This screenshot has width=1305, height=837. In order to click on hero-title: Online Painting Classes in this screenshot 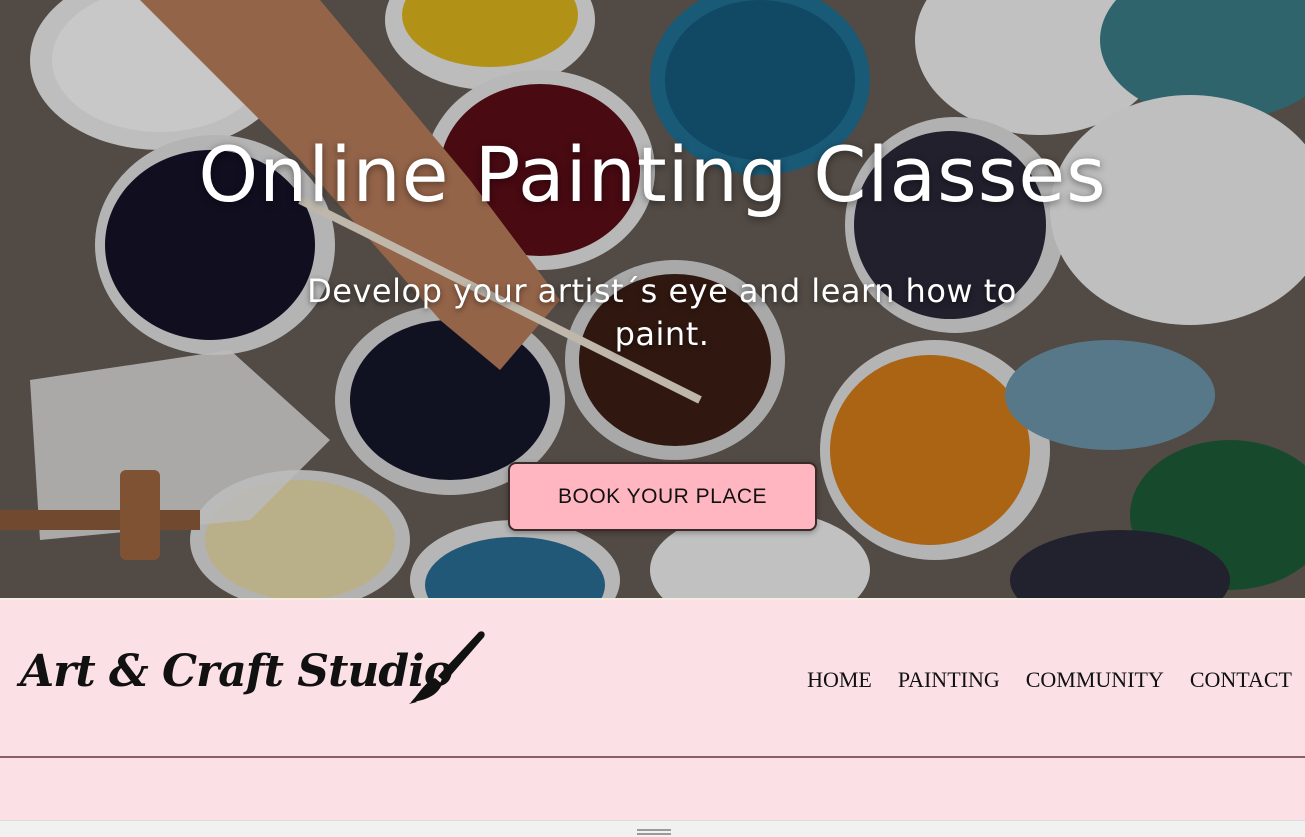, I will do `click(652, 174)`.